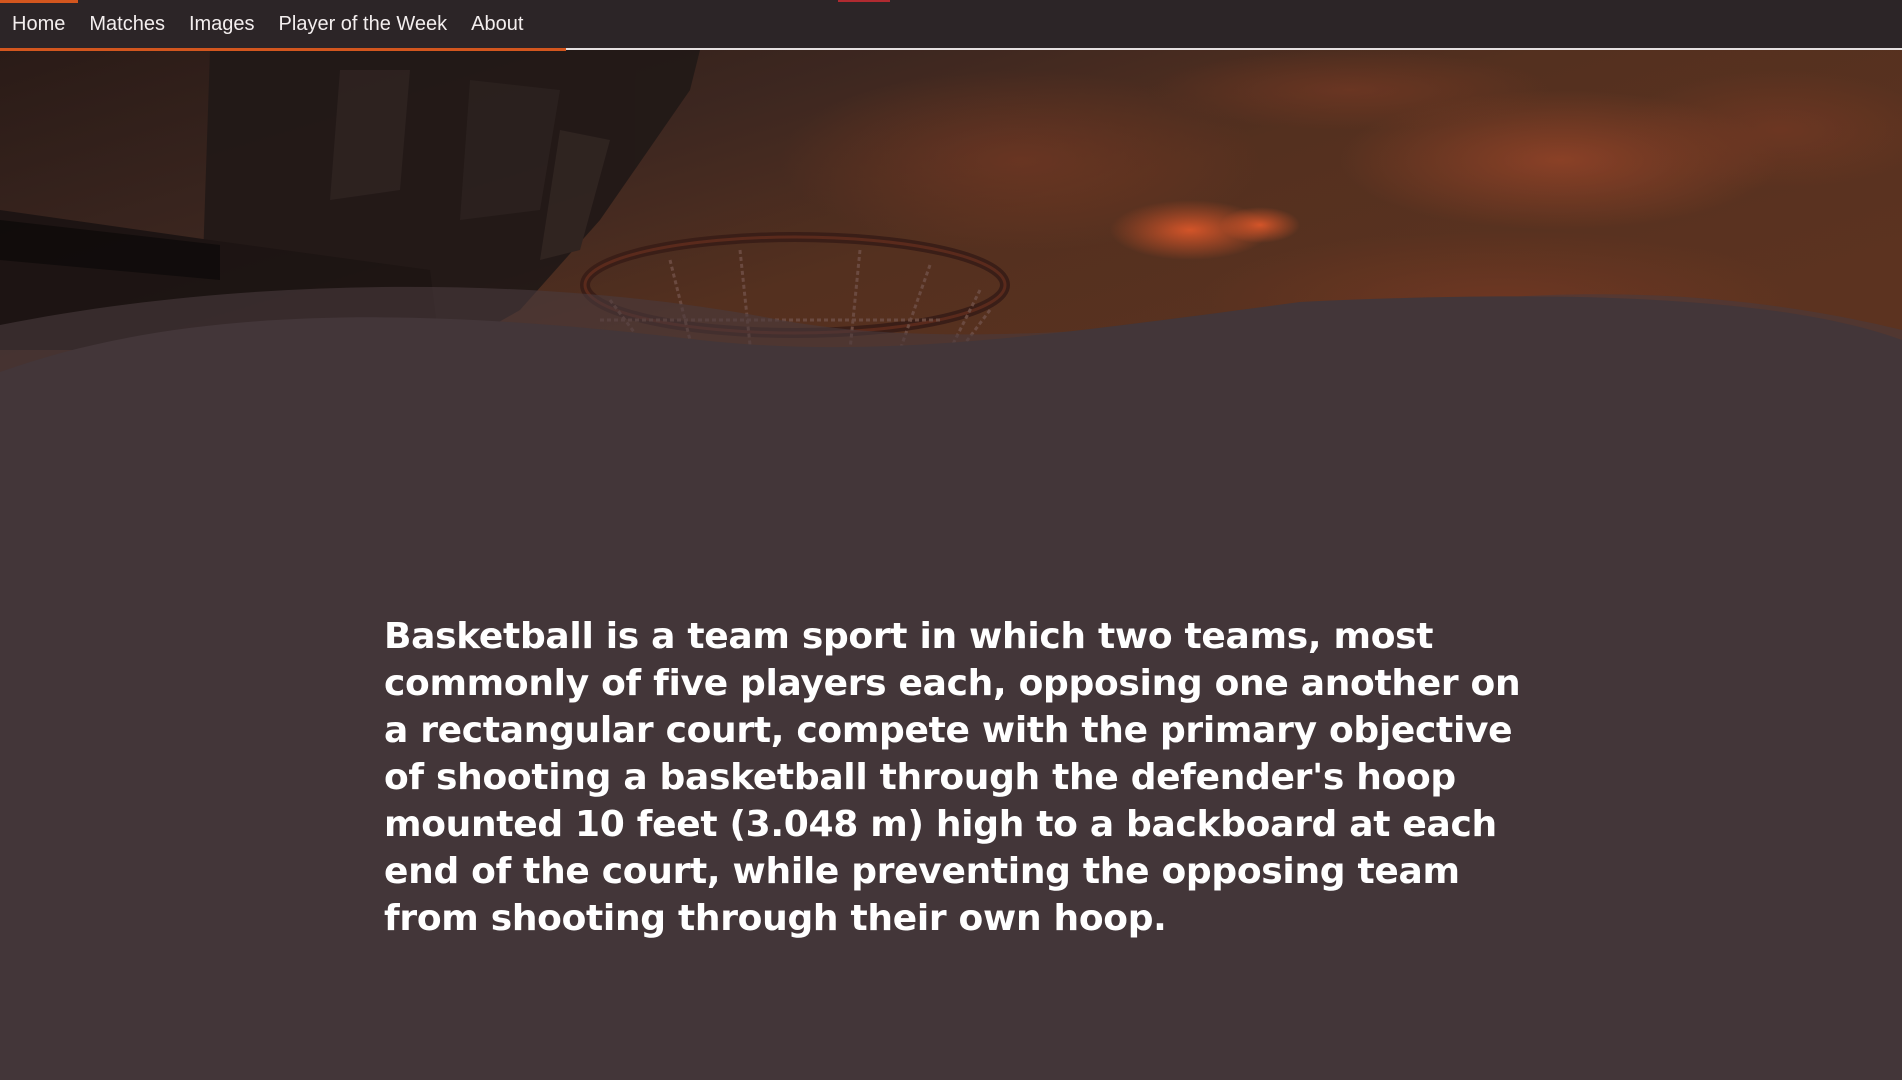 The image size is (1902, 1080). Describe the element at coordinates (1234, 49) in the screenshot. I see `nav-underline` at that location.